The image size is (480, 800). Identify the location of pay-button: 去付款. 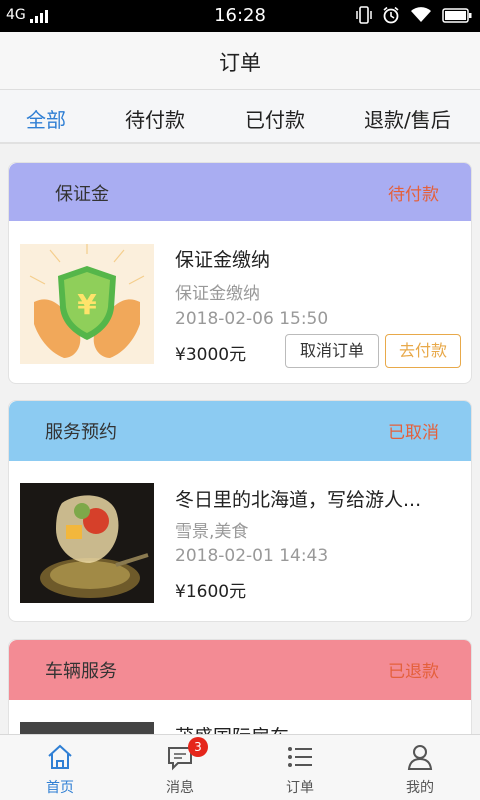
(423, 351).